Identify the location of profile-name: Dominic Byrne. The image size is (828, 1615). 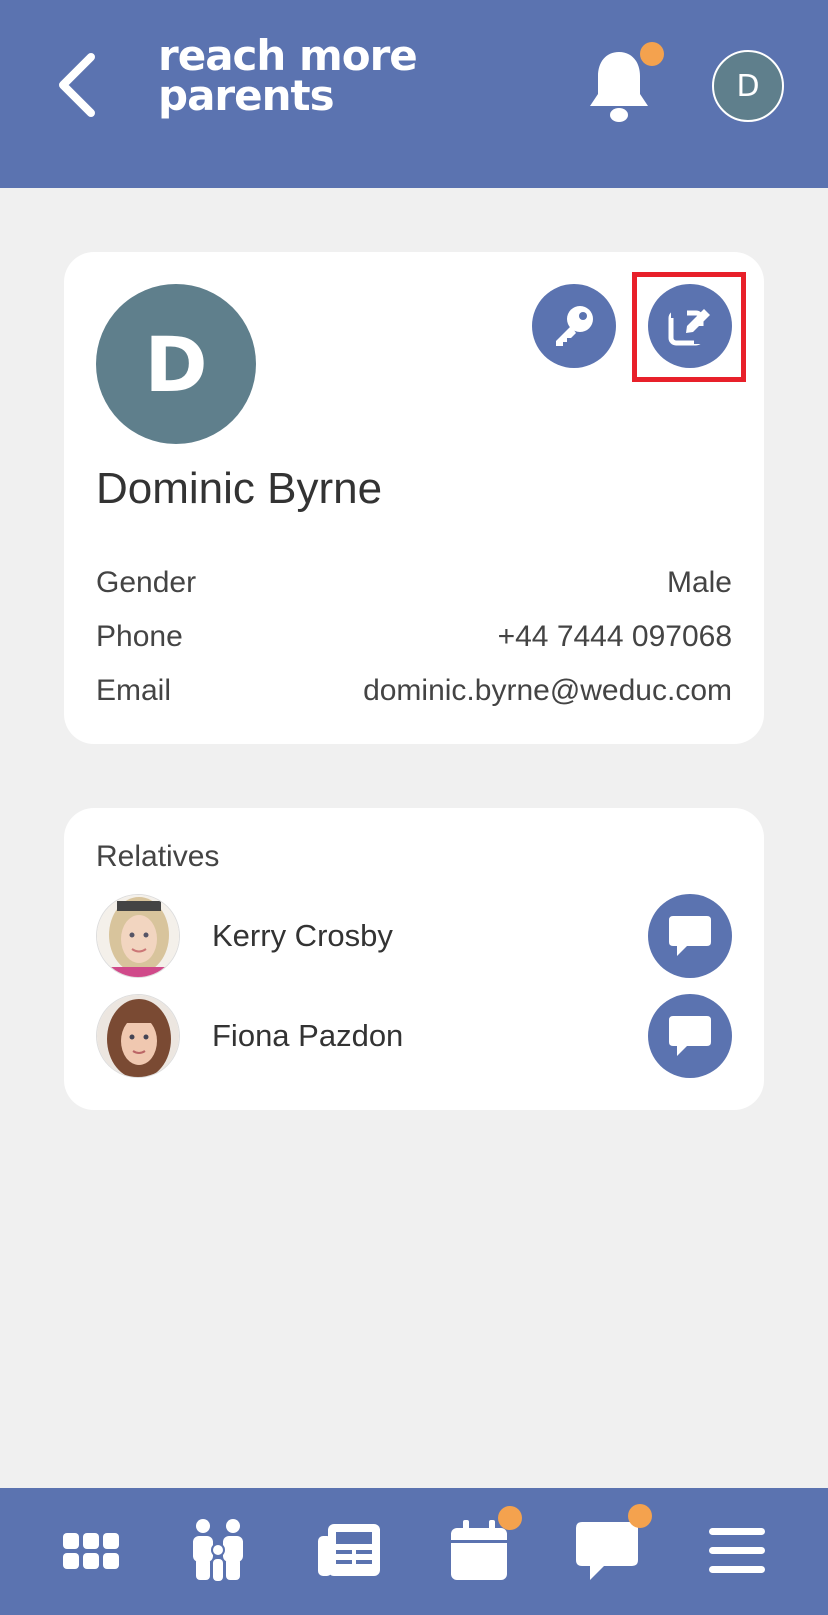
(239, 488).